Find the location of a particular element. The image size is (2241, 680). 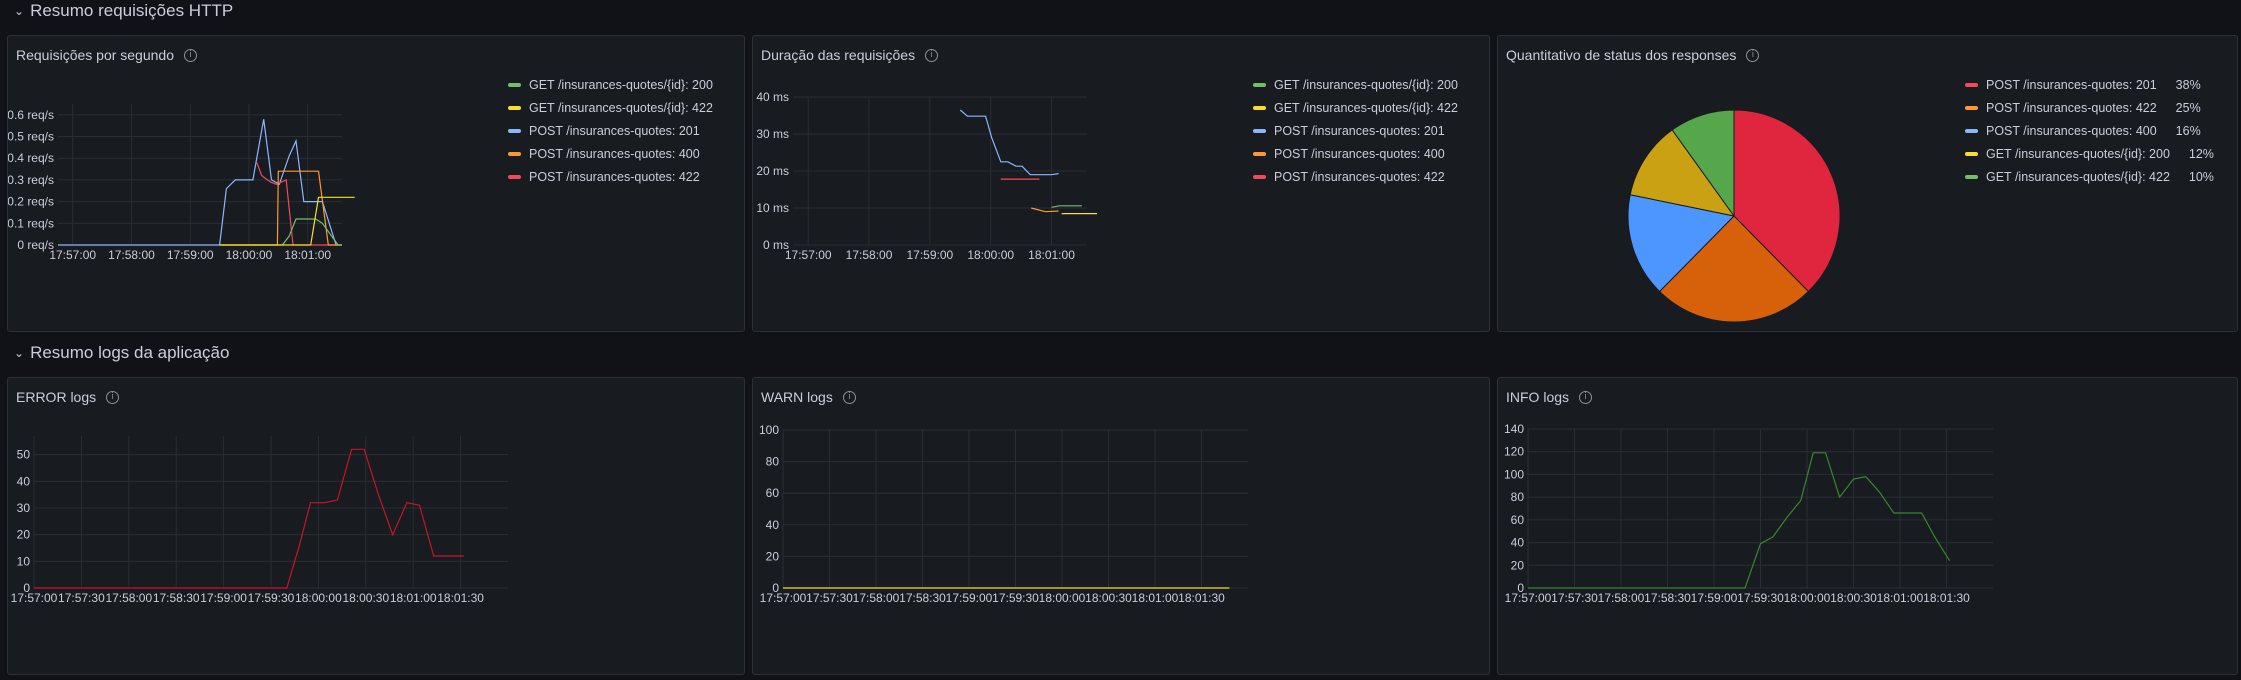

row-title: Resumo requisições HTTP is located at coordinates (132, 10).